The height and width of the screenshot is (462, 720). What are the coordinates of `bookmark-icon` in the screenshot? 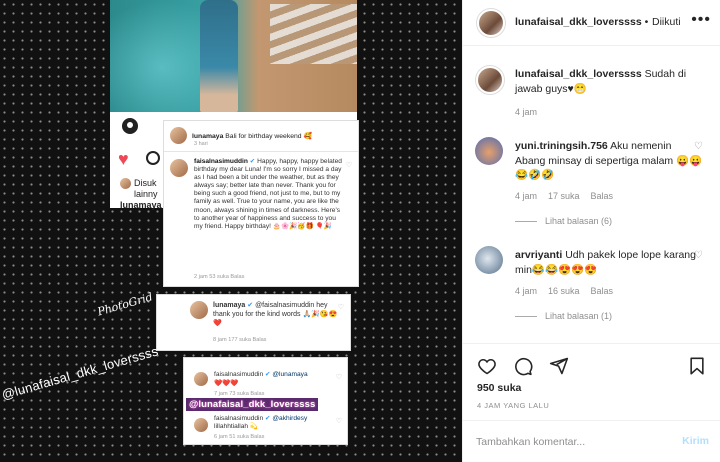 It's located at (697, 366).